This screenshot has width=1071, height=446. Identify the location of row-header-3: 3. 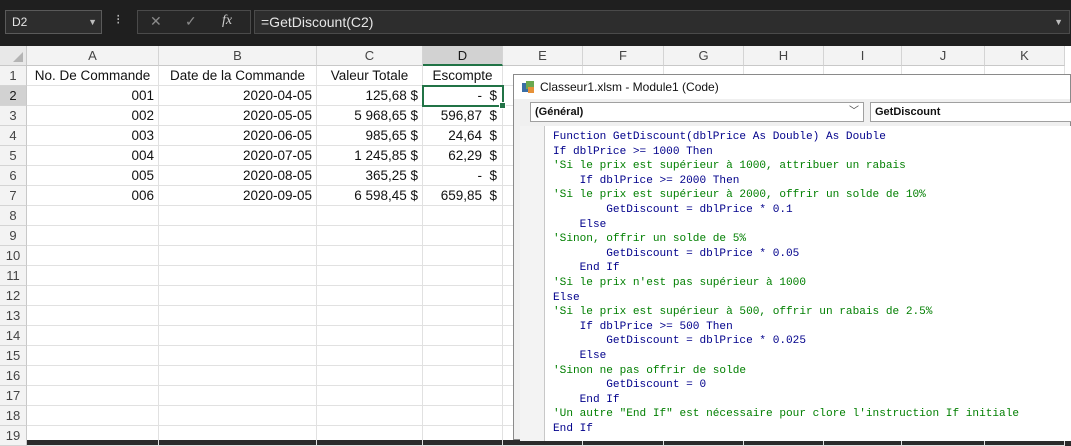
(13, 116).